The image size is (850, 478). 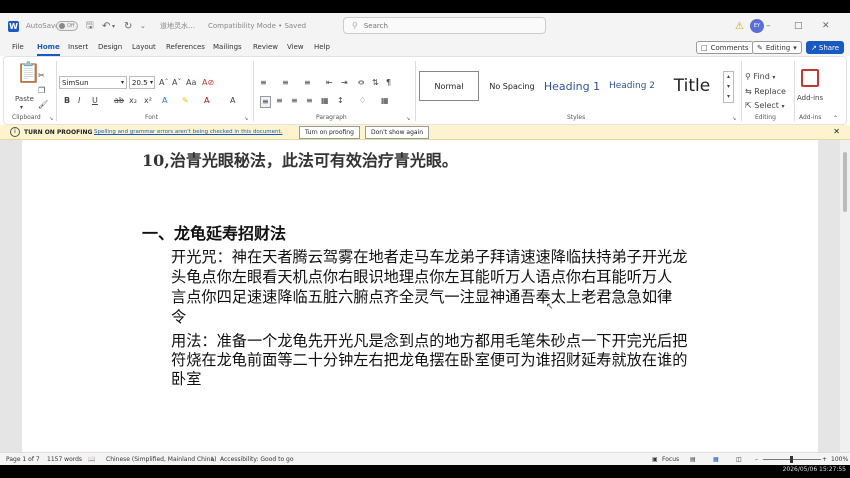 What do you see at coordinates (208, 83) in the screenshot?
I see `clear-formatting-icon: A⊘` at bounding box center [208, 83].